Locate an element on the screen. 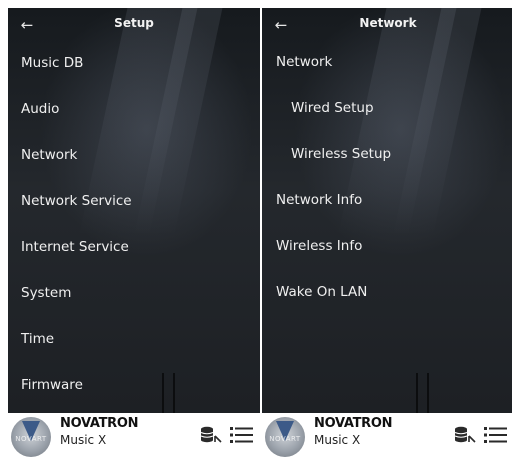 The height and width of the screenshot is (457, 512). menu-item-music-db: Music DB is located at coordinates (134, 63).